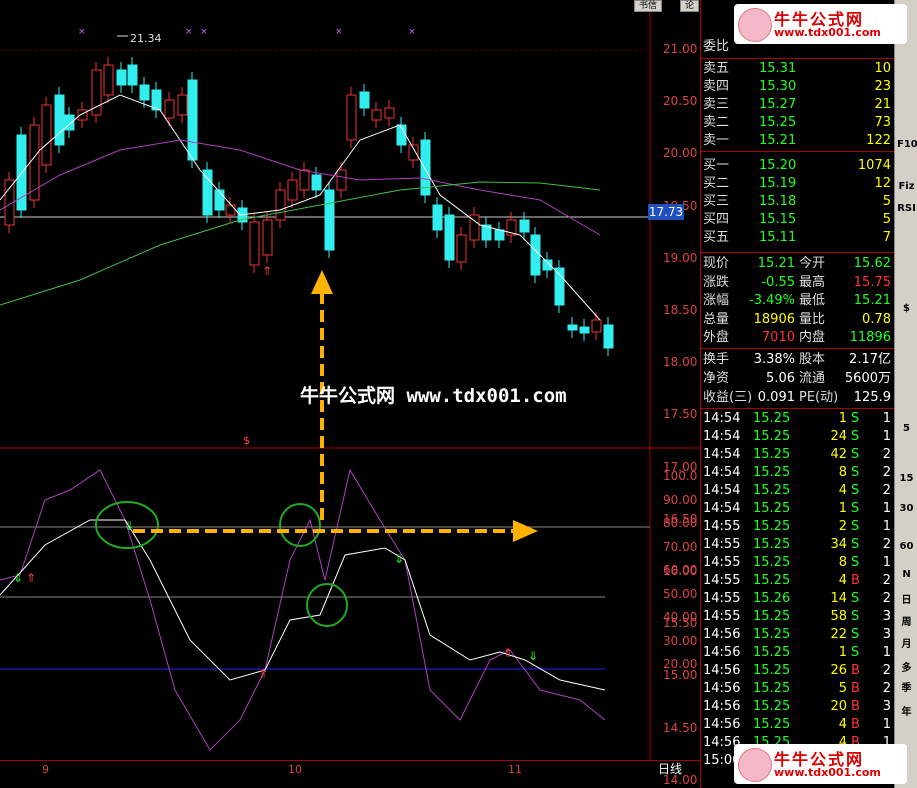 This screenshot has width=917, height=788. I want to click on toolbar-button: 30, so click(906, 509).